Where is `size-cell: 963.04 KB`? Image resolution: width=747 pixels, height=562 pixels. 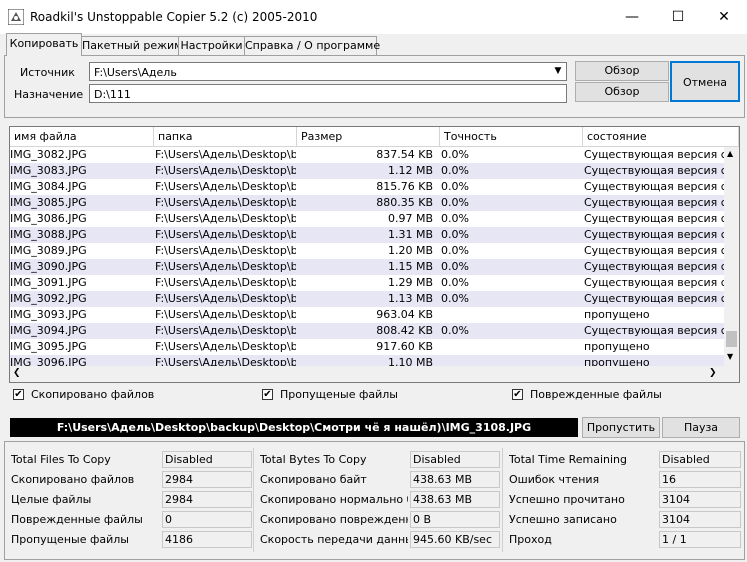
size-cell: 963.04 KB is located at coordinates (404, 314).